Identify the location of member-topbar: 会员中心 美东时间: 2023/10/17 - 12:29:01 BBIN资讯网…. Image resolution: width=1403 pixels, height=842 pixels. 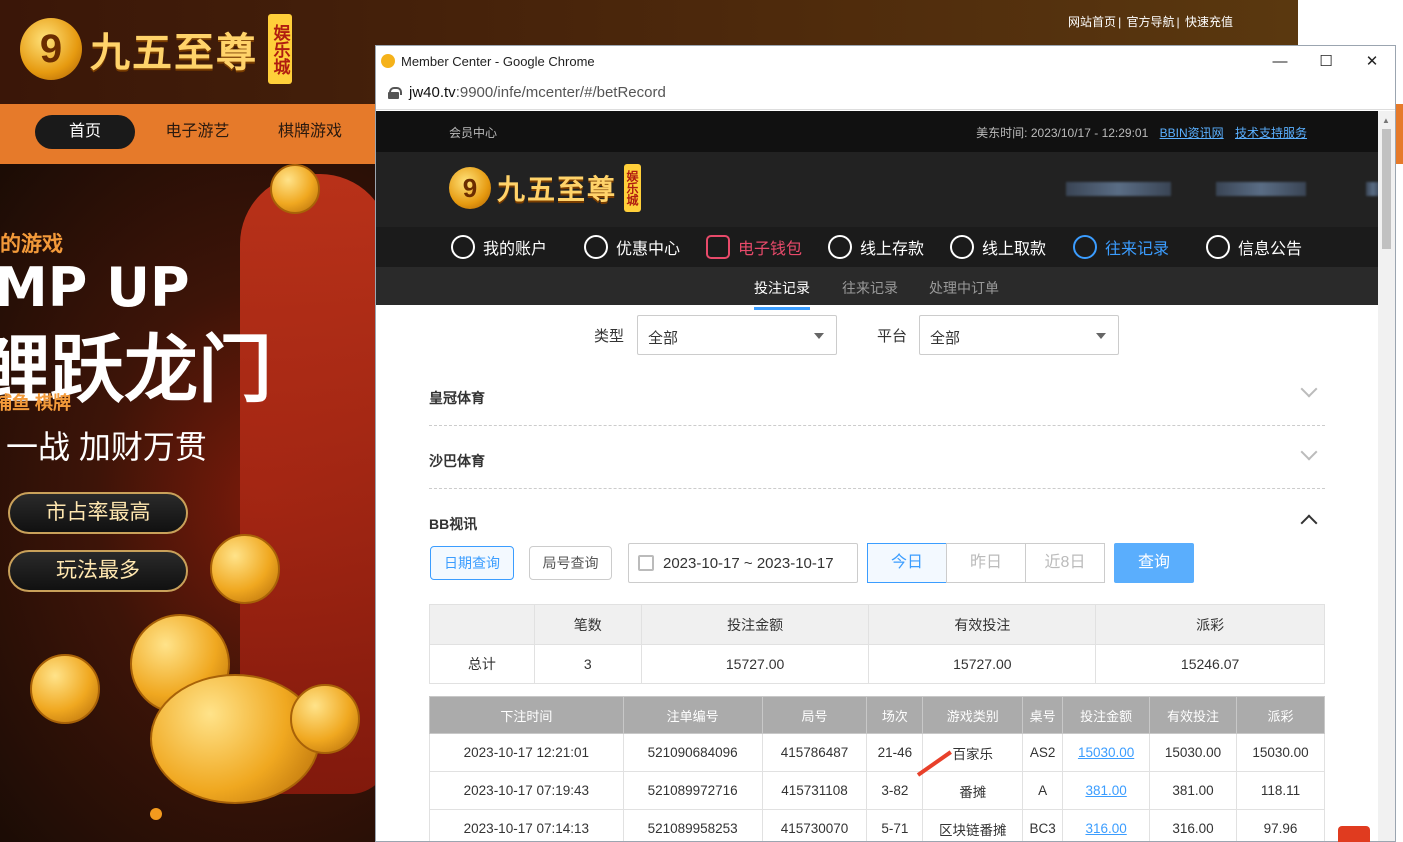
(878, 131).